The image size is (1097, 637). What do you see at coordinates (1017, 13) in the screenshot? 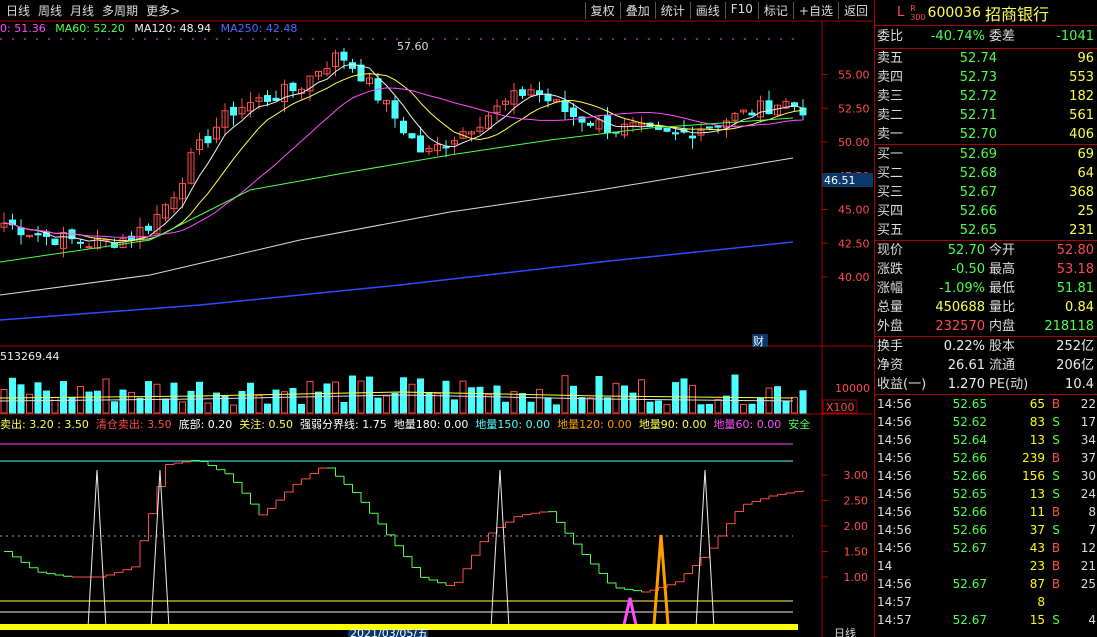
I see `stock-name: 招商银行` at bounding box center [1017, 13].